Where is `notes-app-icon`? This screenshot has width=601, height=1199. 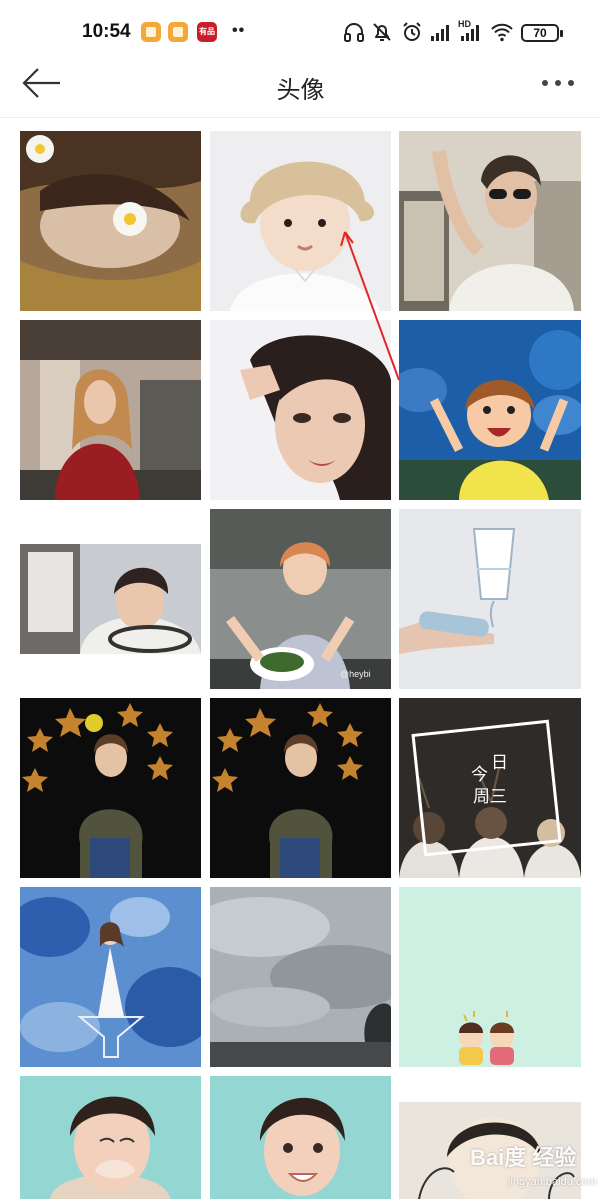
notes-app-icon is located at coordinates (151, 32).